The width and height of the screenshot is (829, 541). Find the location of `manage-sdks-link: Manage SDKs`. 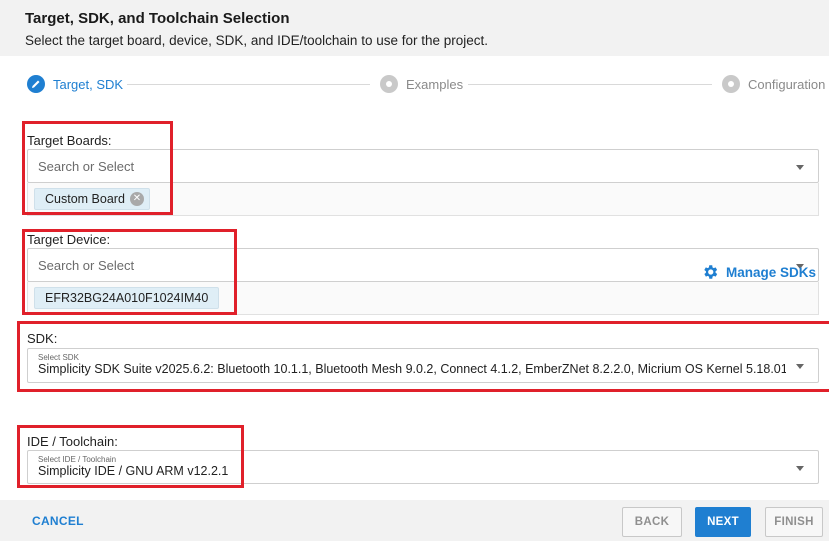

manage-sdks-link: Manage SDKs is located at coordinates (758, 272).